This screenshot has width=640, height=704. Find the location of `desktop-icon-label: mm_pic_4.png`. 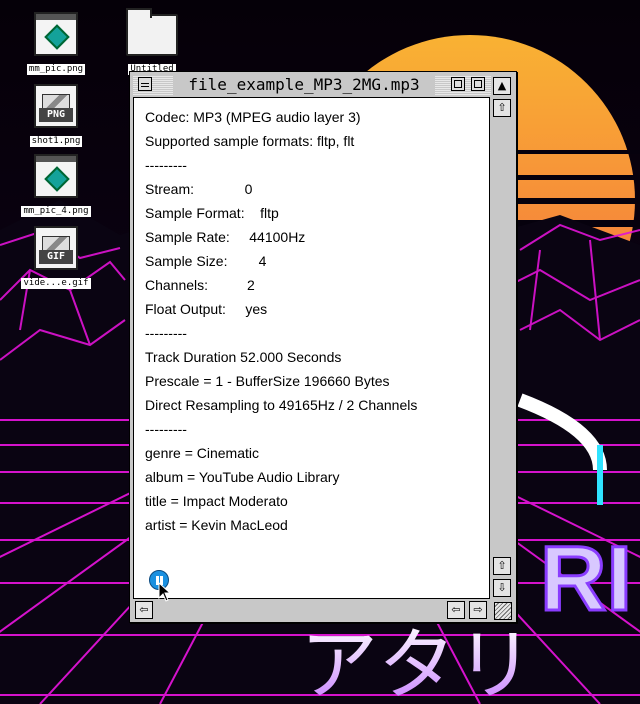

desktop-icon-label: mm_pic_4.png is located at coordinates (56, 211).